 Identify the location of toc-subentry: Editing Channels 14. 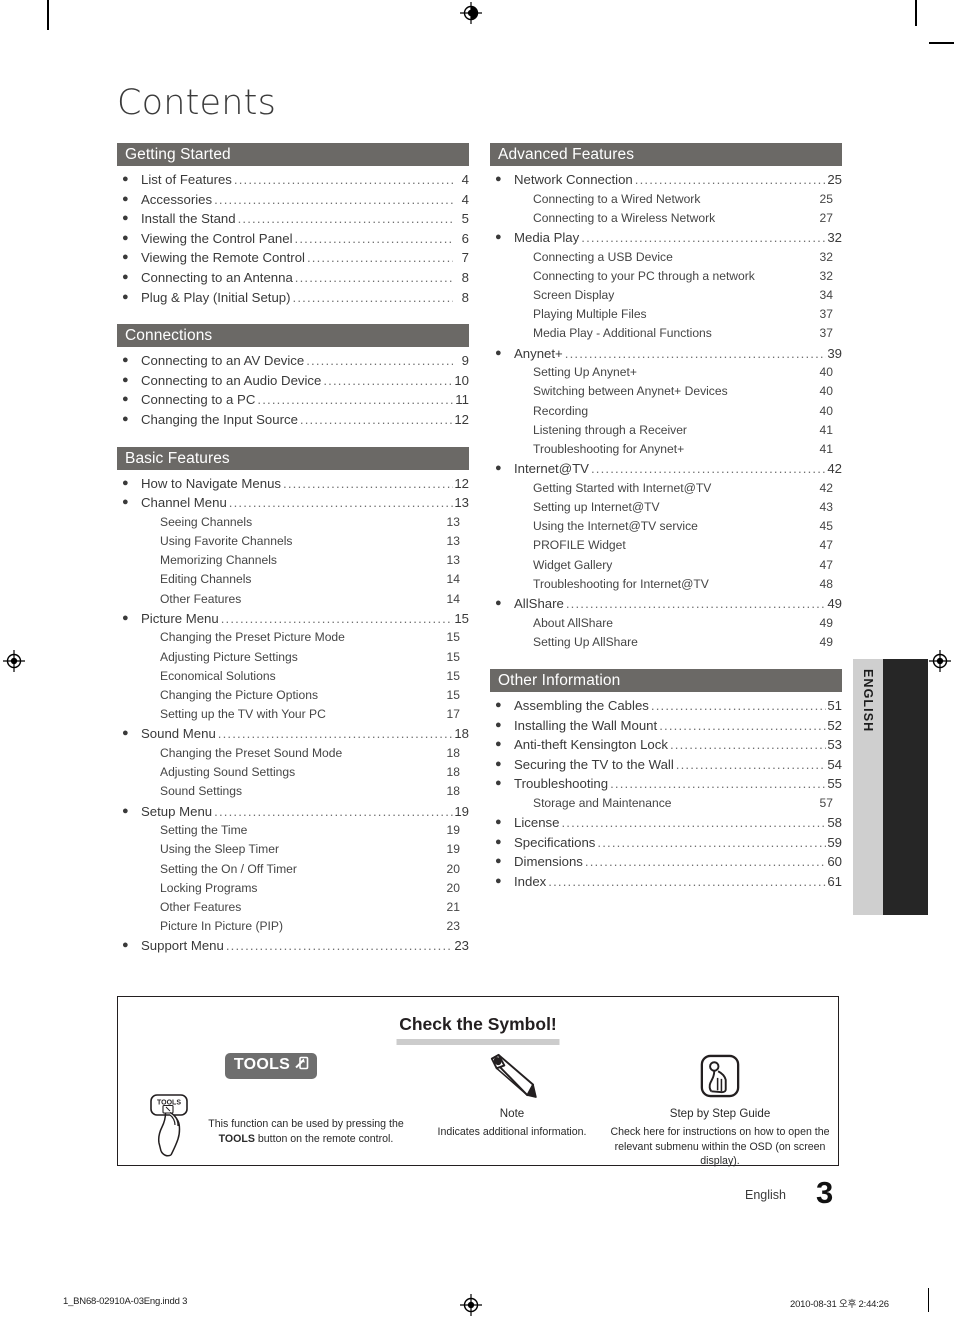
(293, 579).